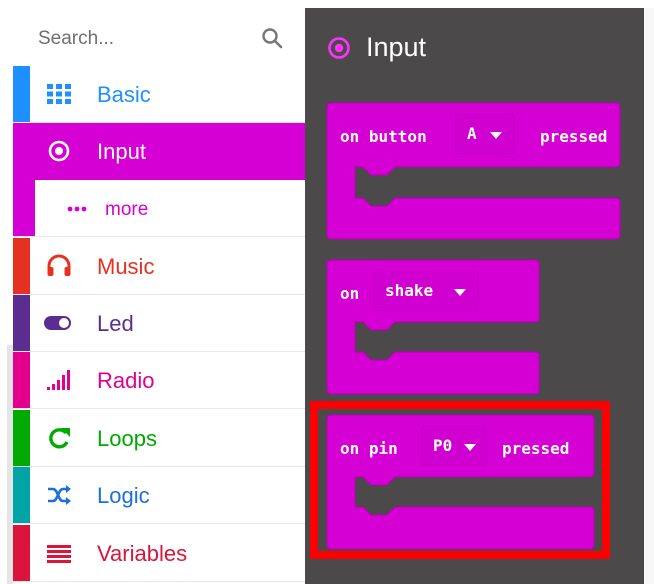 This screenshot has height=584, width=654. I want to click on category-label: Radio, so click(126, 380).